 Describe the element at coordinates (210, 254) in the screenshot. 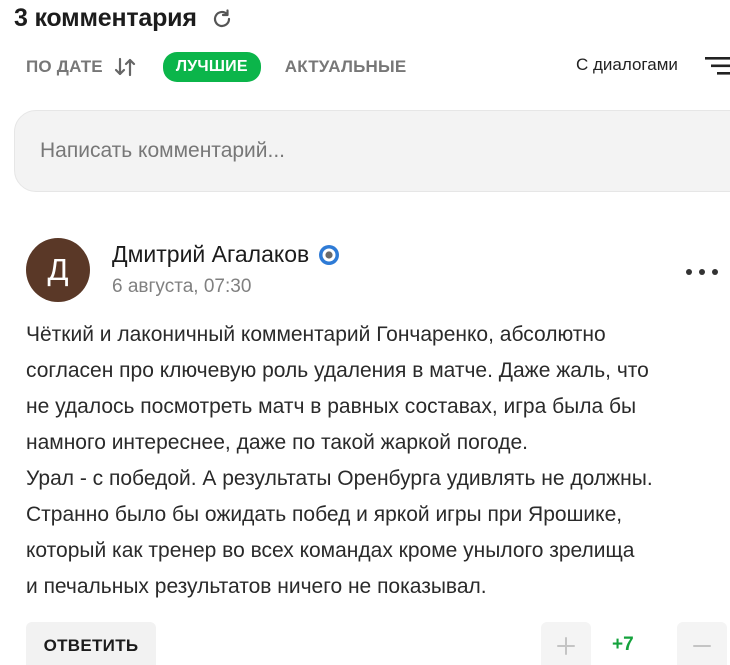

I see `author-name: Дмитрий Агалаков` at that location.